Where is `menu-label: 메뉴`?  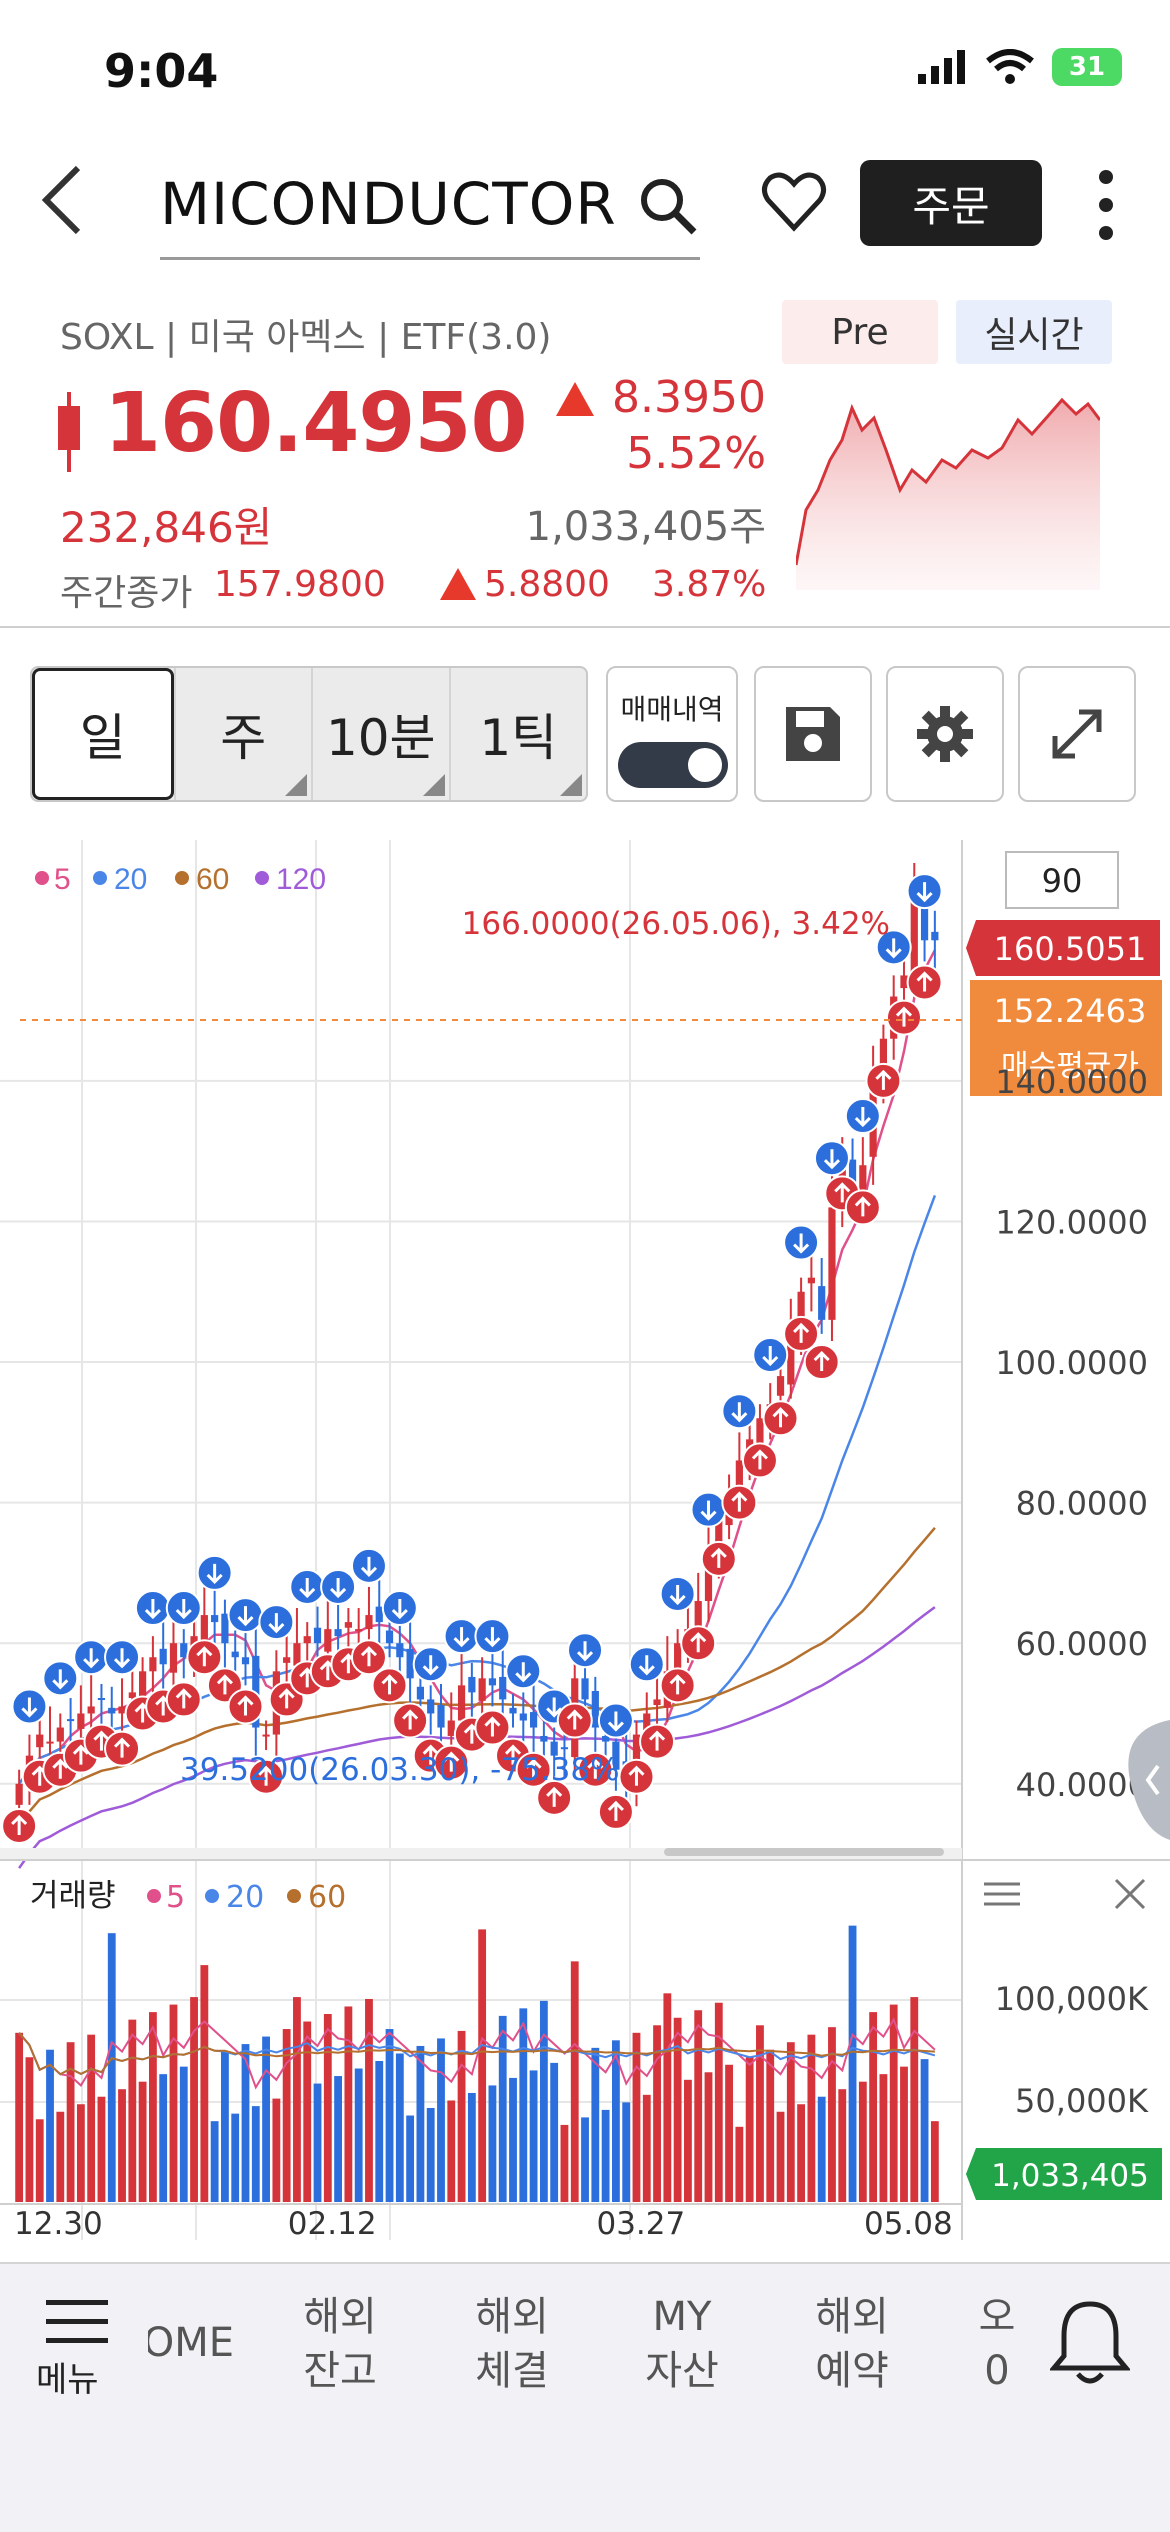 menu-label: 메뉴 is located at coordinates (67, 2376).